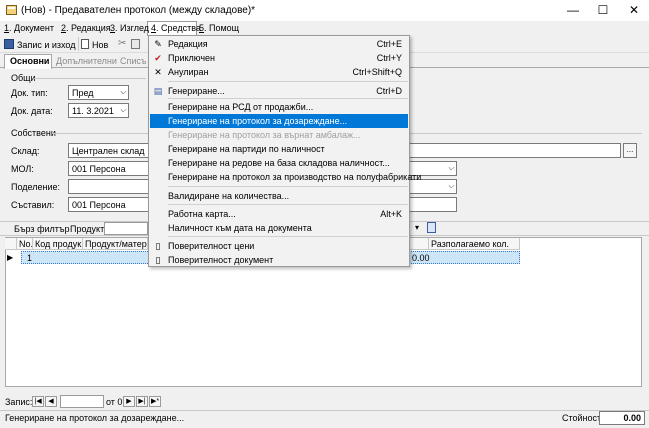  I want to click on first-record-button: |◀, so click(38, 401).